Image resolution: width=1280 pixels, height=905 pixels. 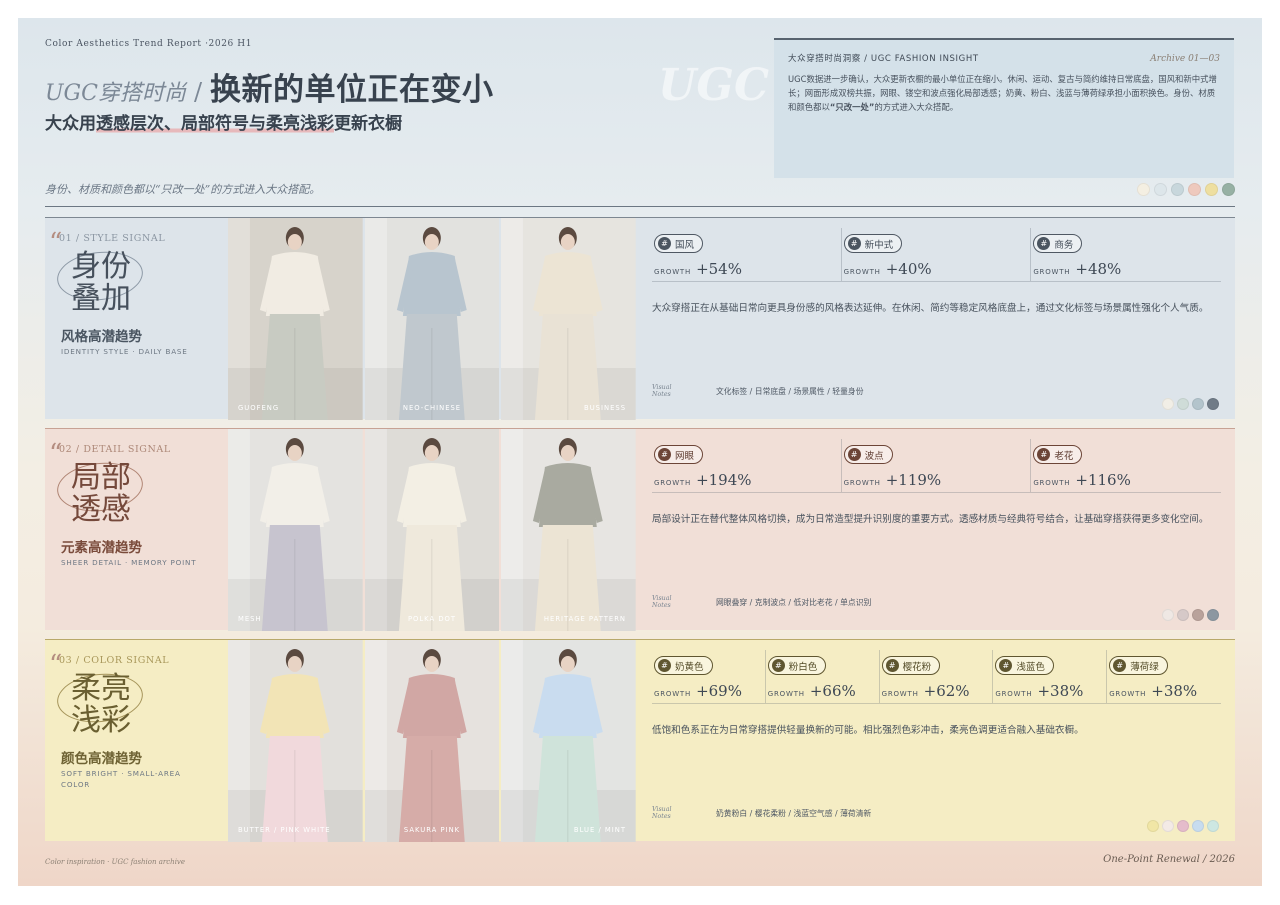 What do you see at coordinates (115, 449) in the screenshot?
I see `signal-label: 02 / DETAIL SIGNAL` at bounding box center [115, 449].